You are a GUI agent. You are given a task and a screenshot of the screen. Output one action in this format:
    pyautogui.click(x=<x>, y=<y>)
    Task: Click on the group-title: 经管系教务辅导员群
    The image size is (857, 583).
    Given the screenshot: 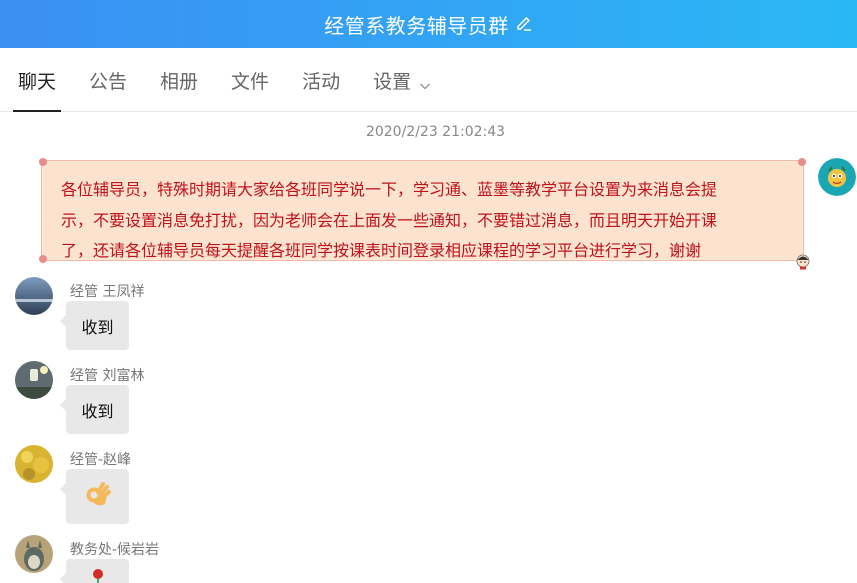 What is the action you would take?
    pyautogui.click(x=416, y=25)
    